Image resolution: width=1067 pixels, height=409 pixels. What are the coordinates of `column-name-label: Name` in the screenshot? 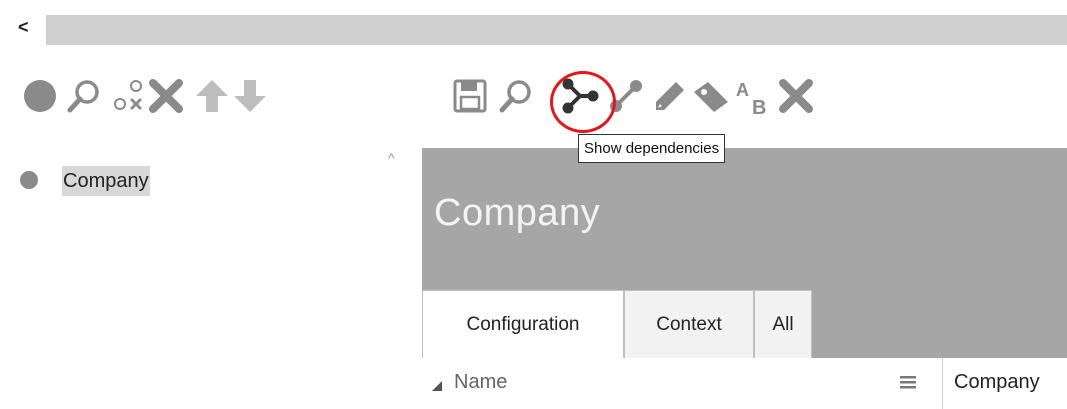 It's located at (481, 382).